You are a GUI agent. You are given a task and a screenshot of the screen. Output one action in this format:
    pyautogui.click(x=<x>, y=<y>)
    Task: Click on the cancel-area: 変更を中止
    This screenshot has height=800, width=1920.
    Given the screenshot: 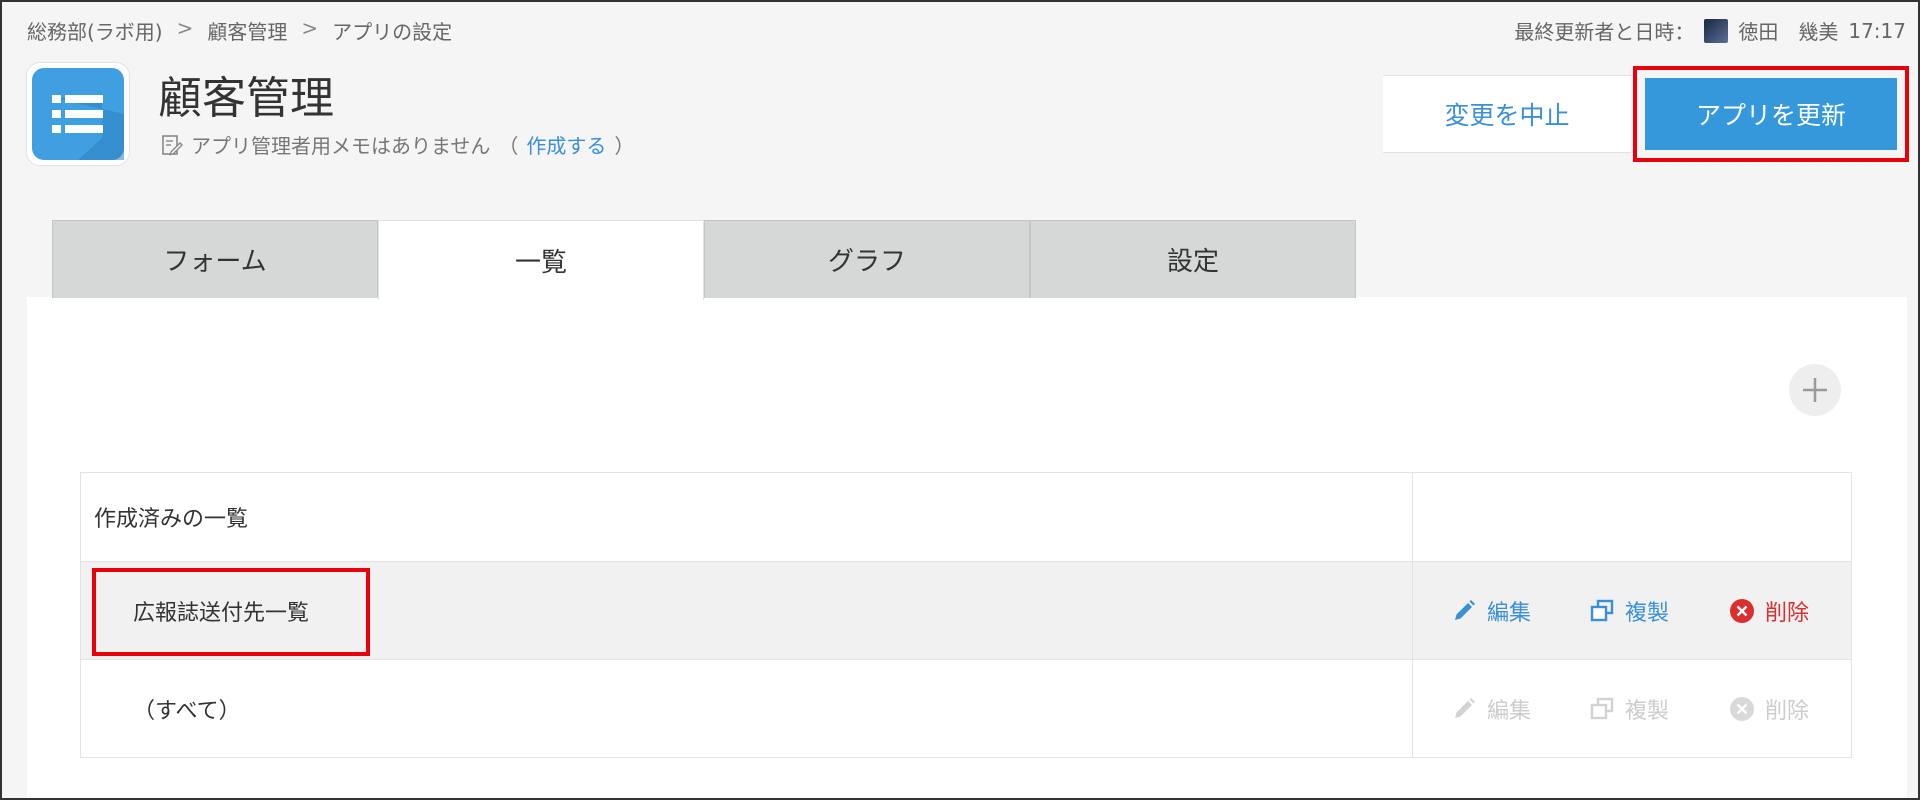 What is the action you would take?
    pyautogui.click(x=1507, y=114)
    